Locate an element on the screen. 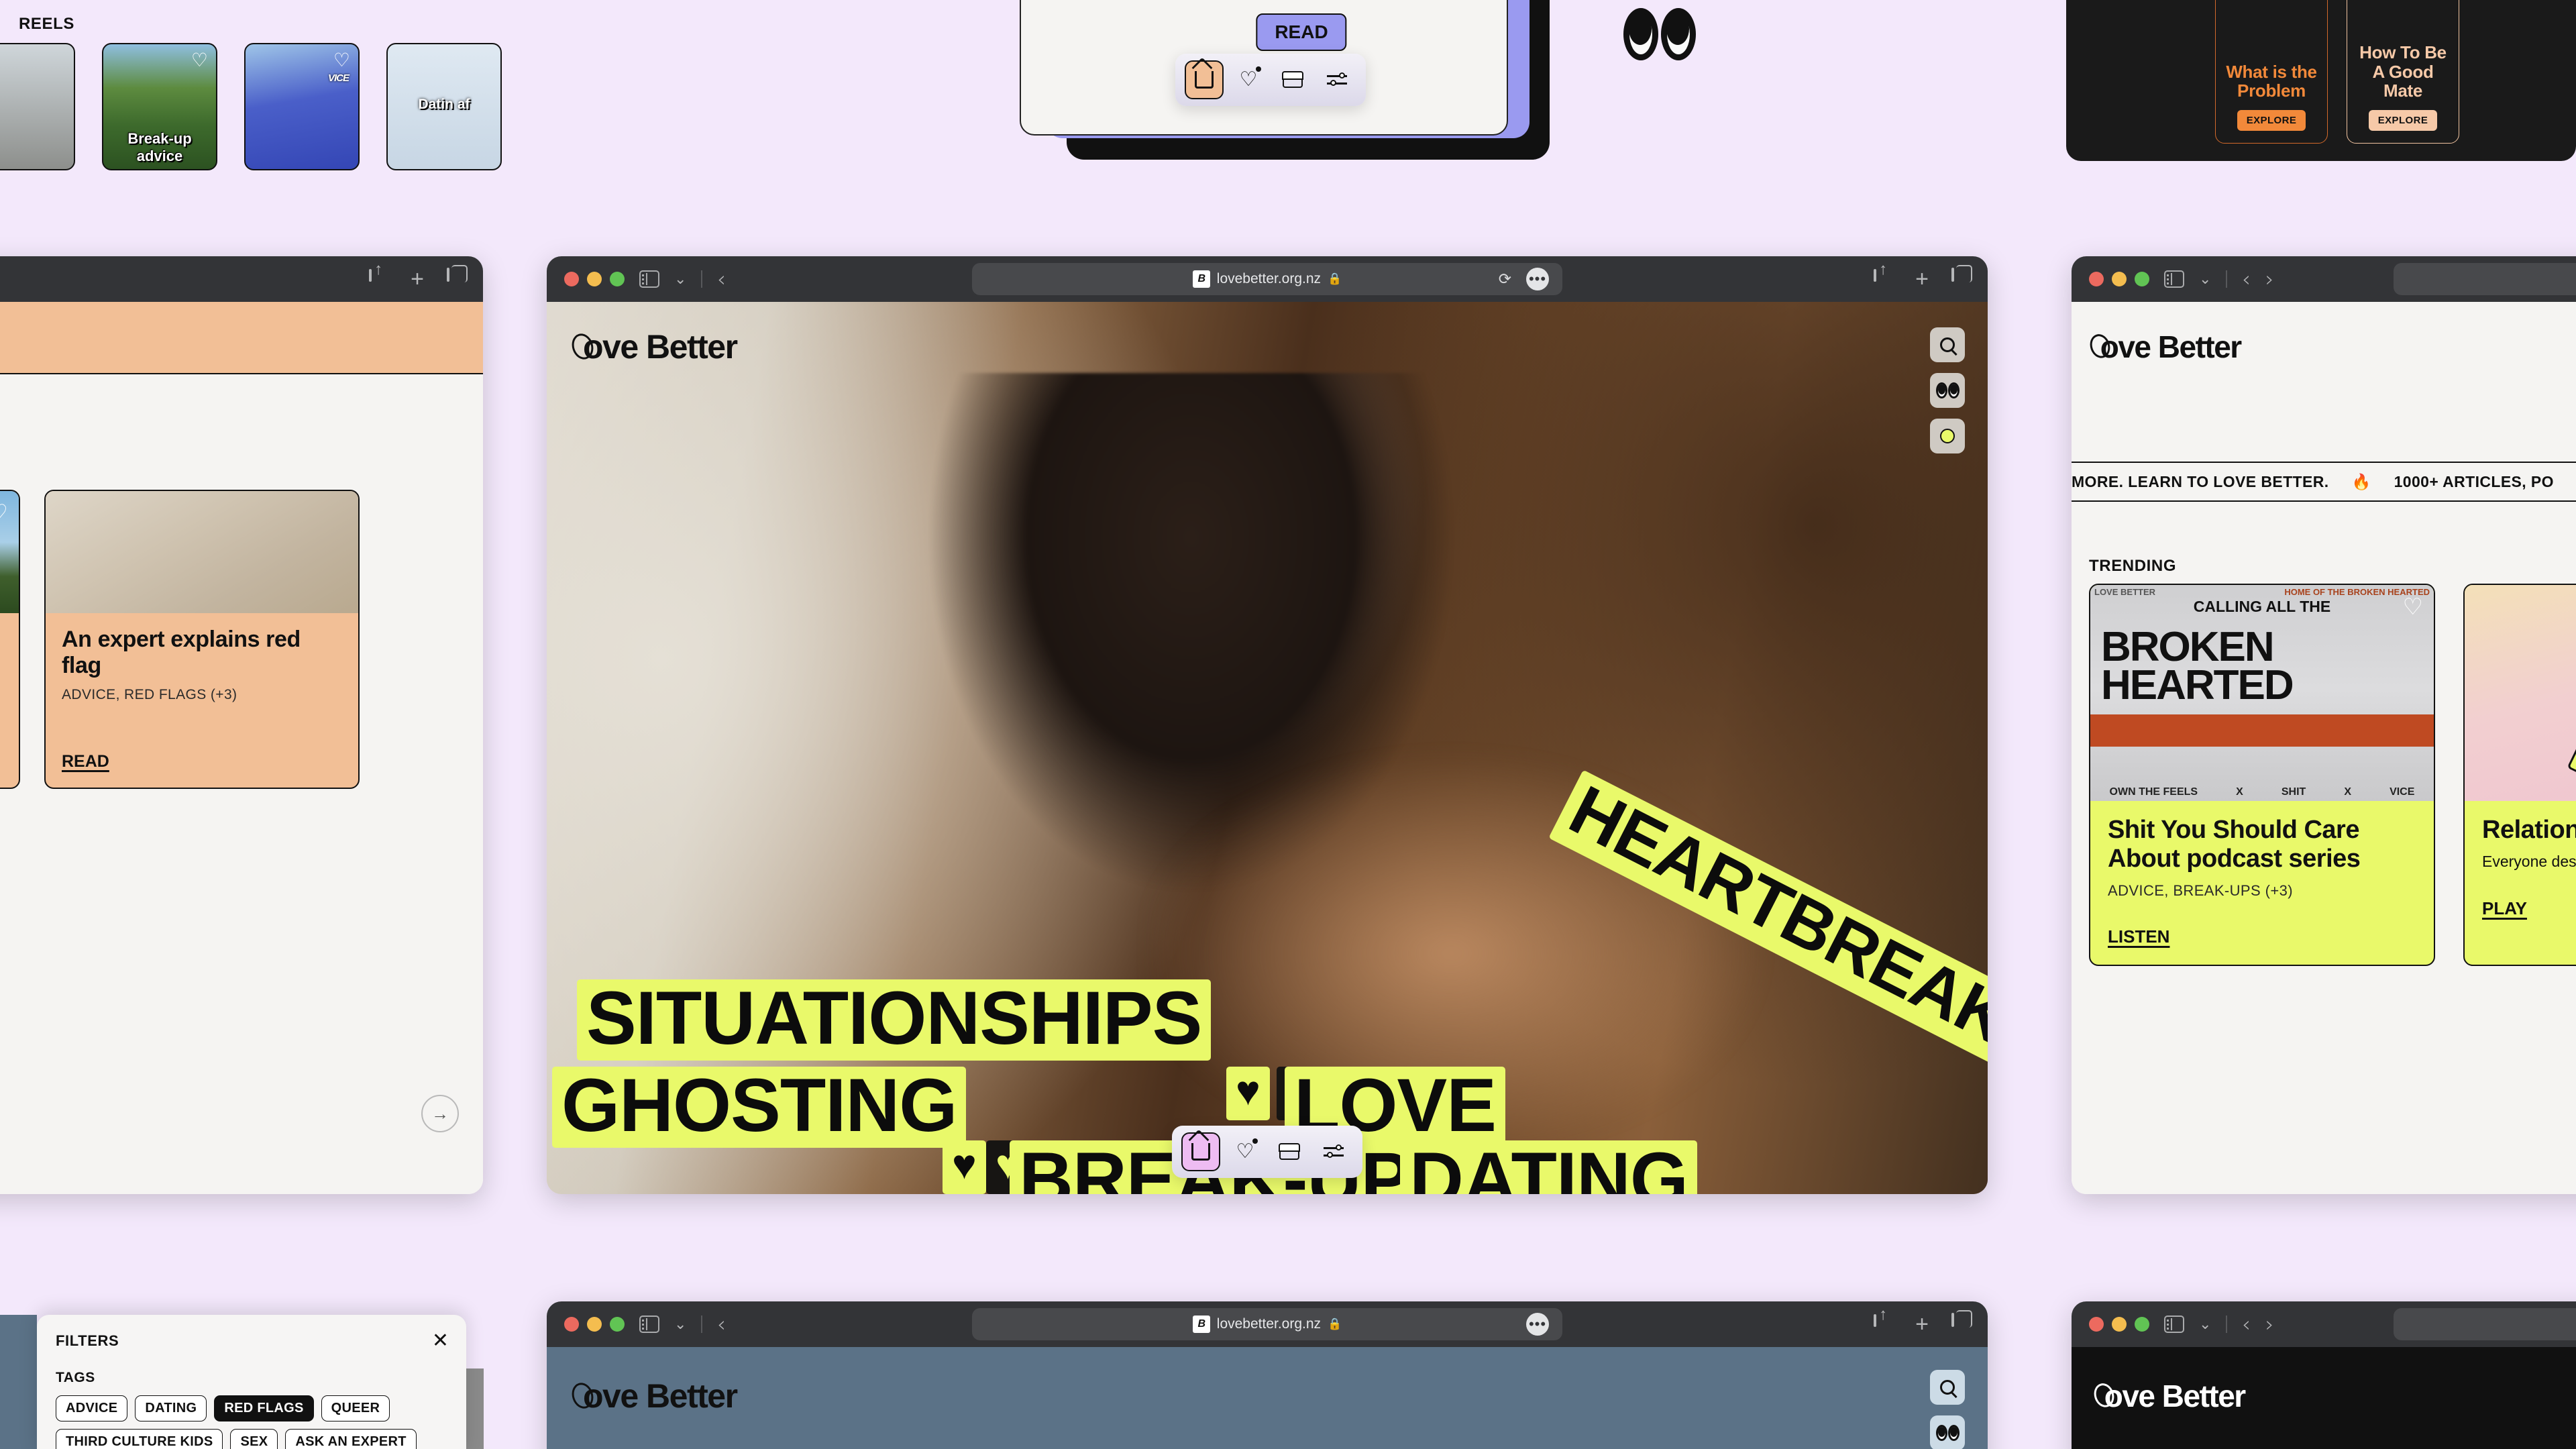 Image resolution: width=2576 pixels, height=1449 pixels. page-action-buttons is located at coordinates (1947, 1409).